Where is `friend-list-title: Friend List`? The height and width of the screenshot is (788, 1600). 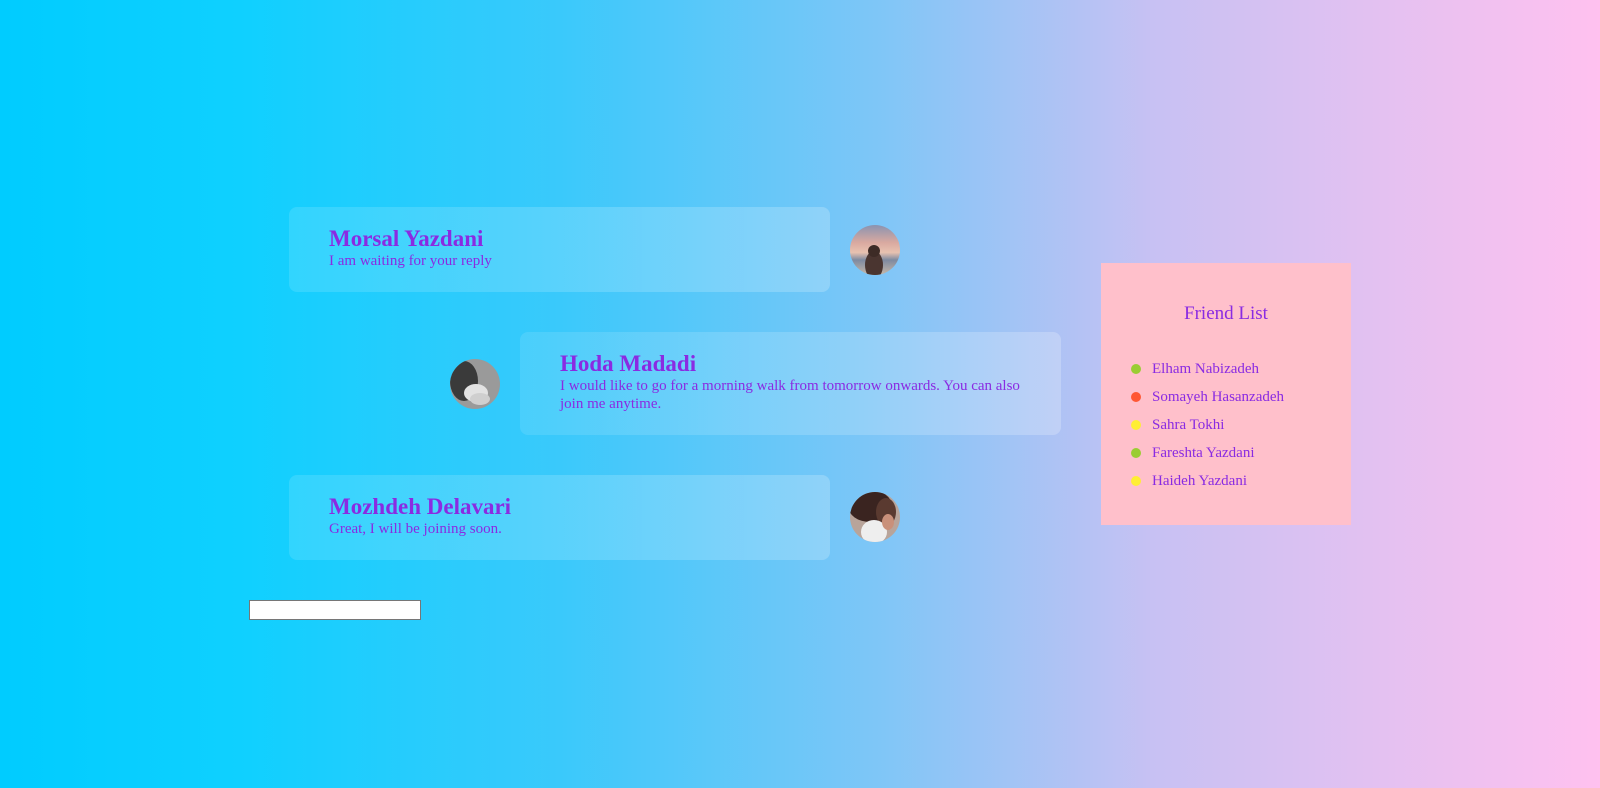 friend-list-title: Friend List is located at coordinates (1226, 313).